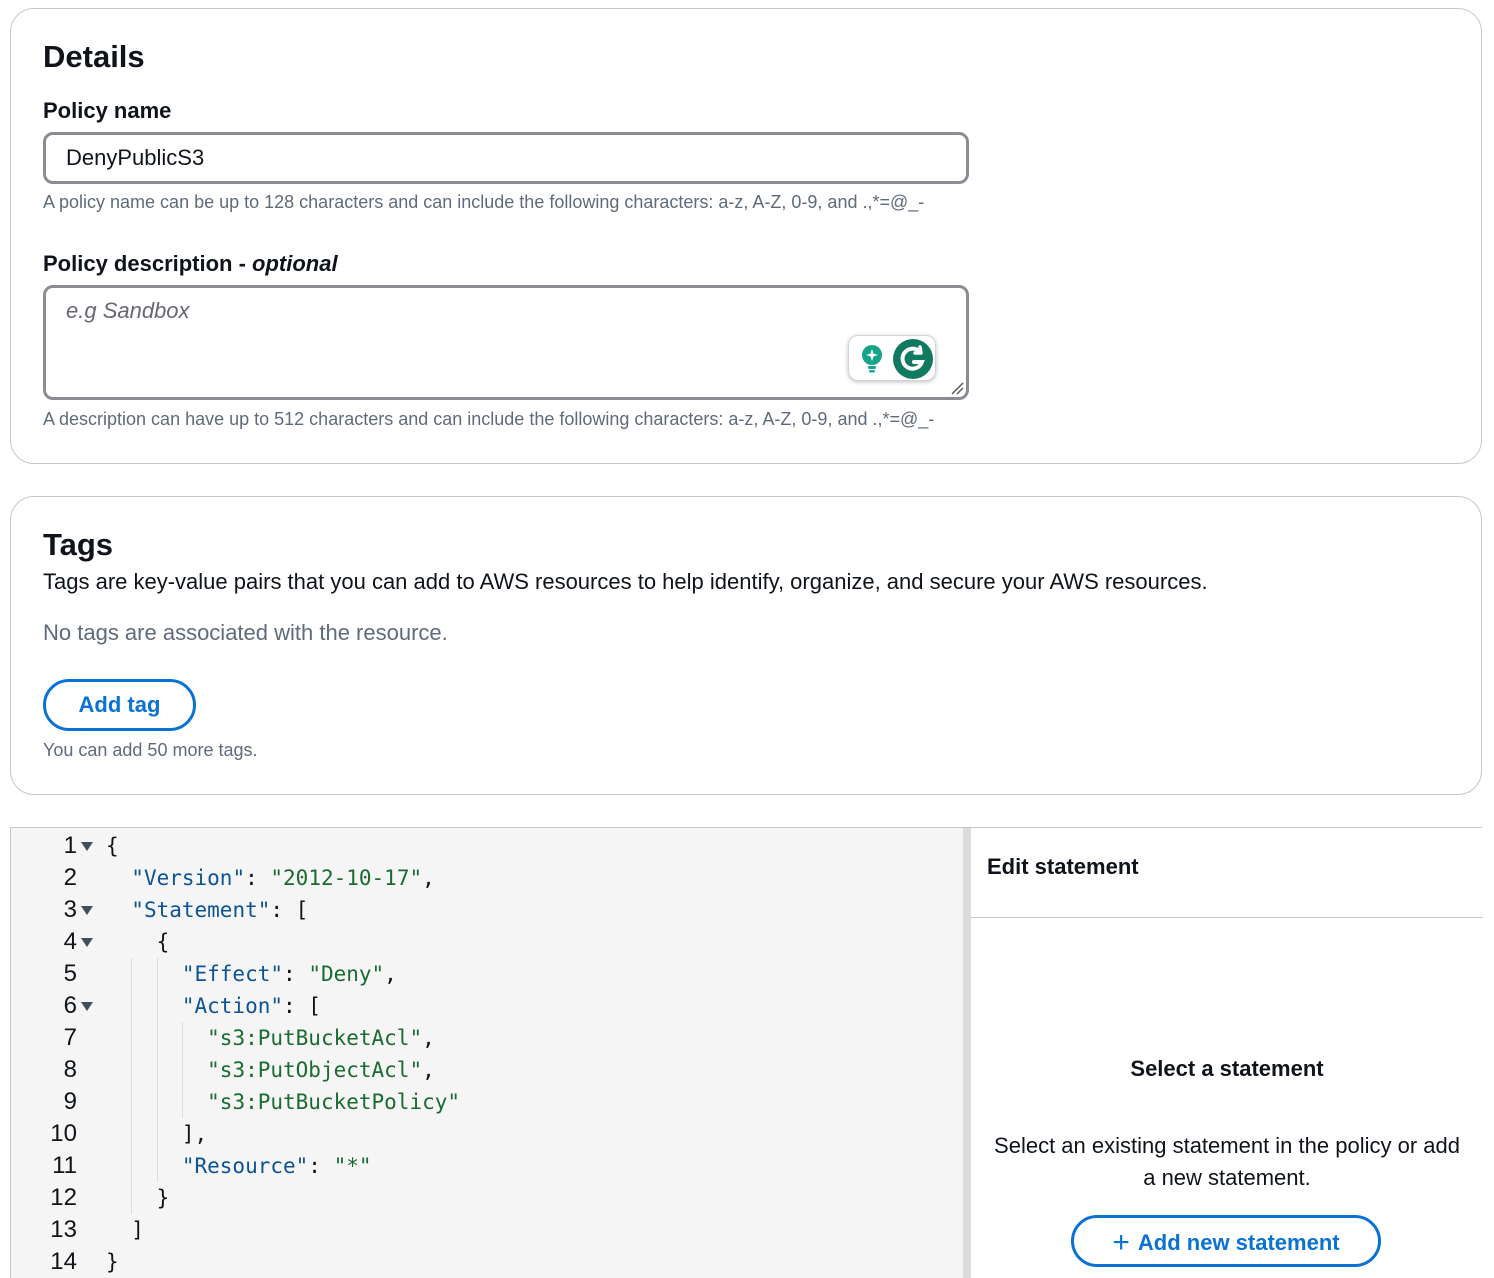 This screenshot has height=1278, width=1494. Describe the element at coordinates (892, 358) in the screenshot. I see `grammarly-widget` at that location.